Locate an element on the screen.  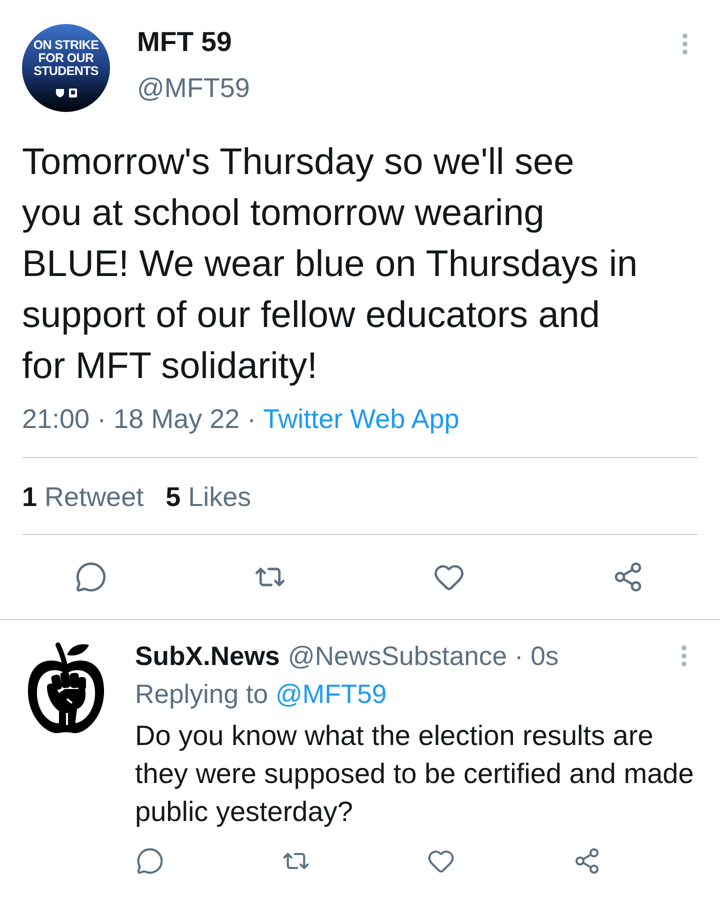
reply-text: Do you know what the election results are they were supposed to be certified and made public yesterday? is located at coordinates (415, 774).